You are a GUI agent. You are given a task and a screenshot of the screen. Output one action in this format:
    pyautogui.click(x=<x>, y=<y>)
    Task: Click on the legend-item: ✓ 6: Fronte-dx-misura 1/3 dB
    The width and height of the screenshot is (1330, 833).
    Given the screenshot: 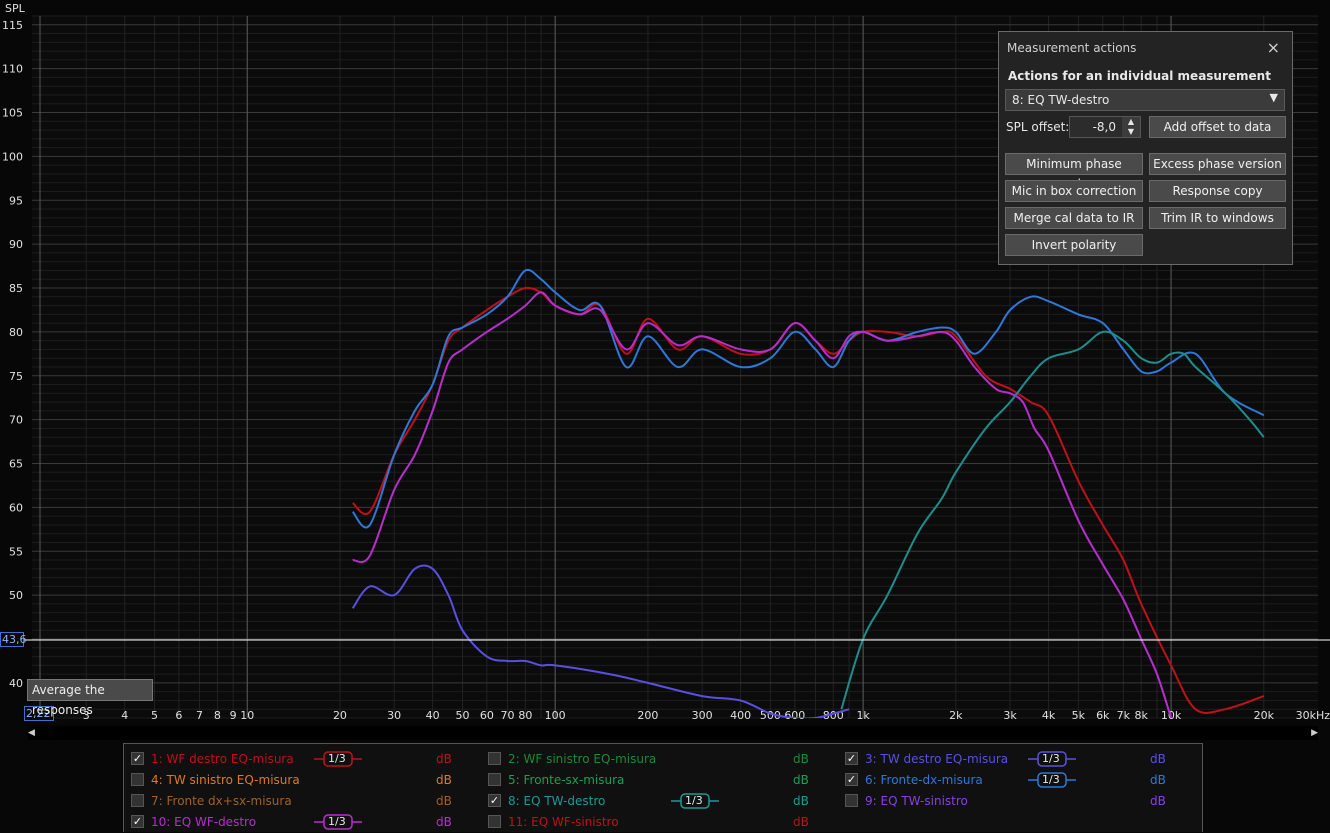 What is the action you would take?
    pyautogui.click(x=1018, y=780)
    